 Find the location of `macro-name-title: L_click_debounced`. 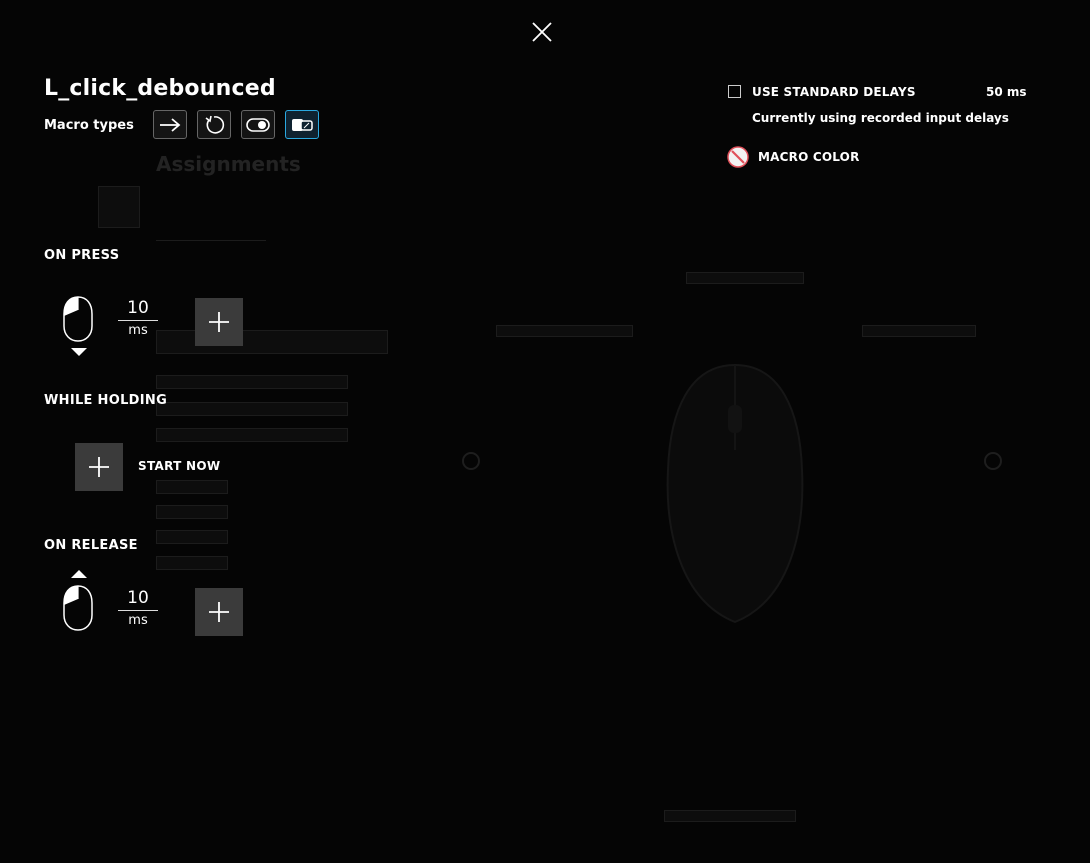

macro-name-title: L_click_debounced is located at coordinates (160, 88).